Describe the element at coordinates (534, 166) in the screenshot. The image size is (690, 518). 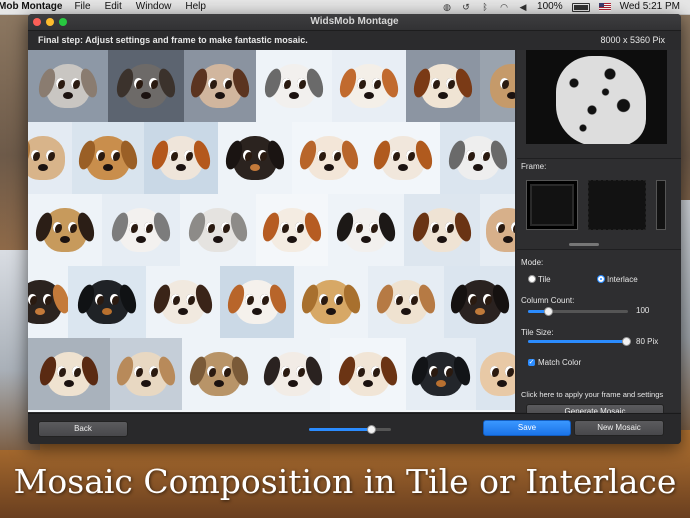
I see `frame-label: Frame:` at that location.